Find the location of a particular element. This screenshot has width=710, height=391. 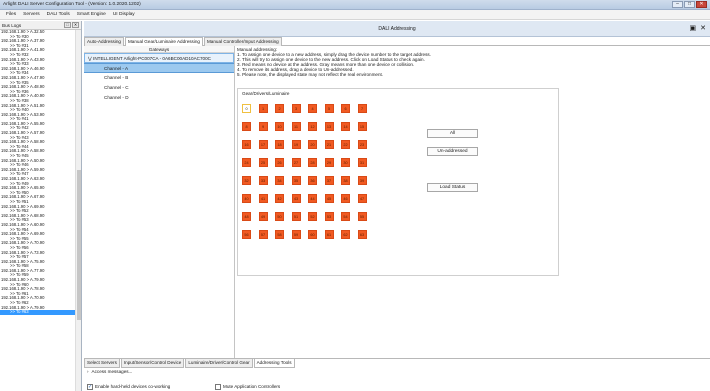

address-cell: 49 is located at coordinates (263, 216).